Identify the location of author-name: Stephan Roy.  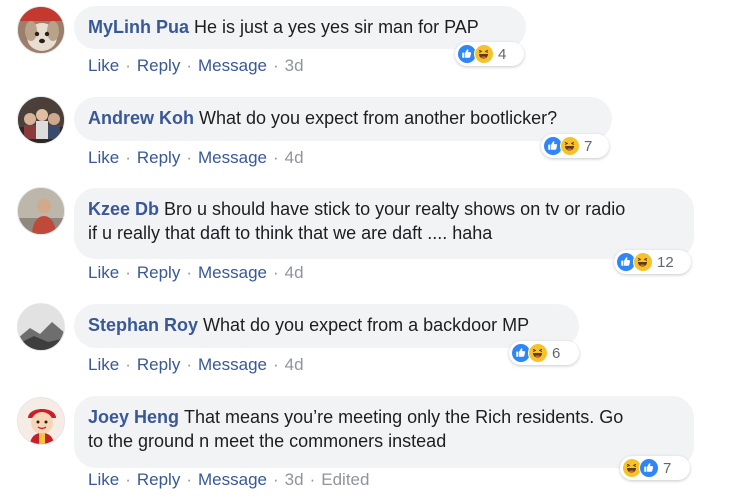
(143, 325).